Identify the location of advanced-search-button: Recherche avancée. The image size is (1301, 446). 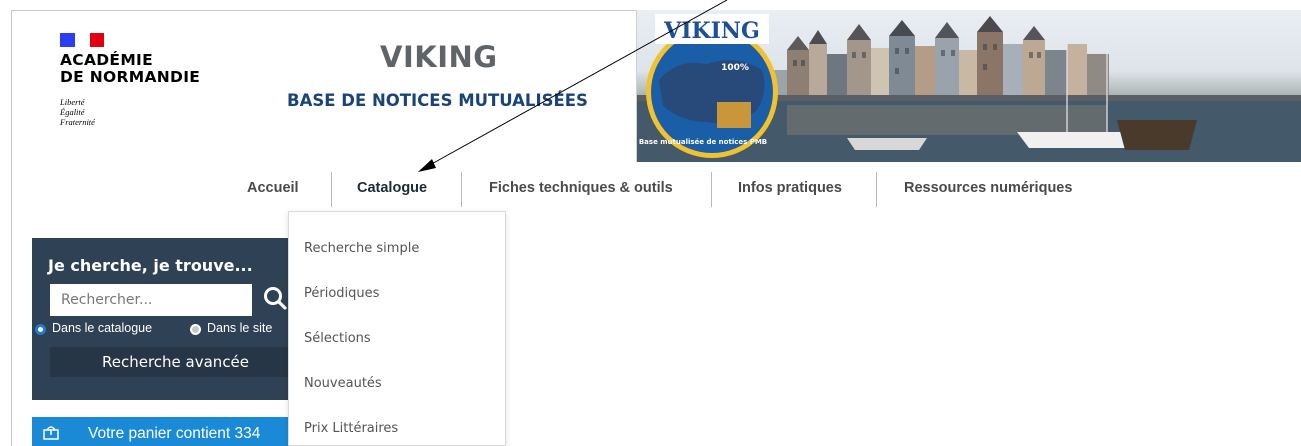
(169, 362).